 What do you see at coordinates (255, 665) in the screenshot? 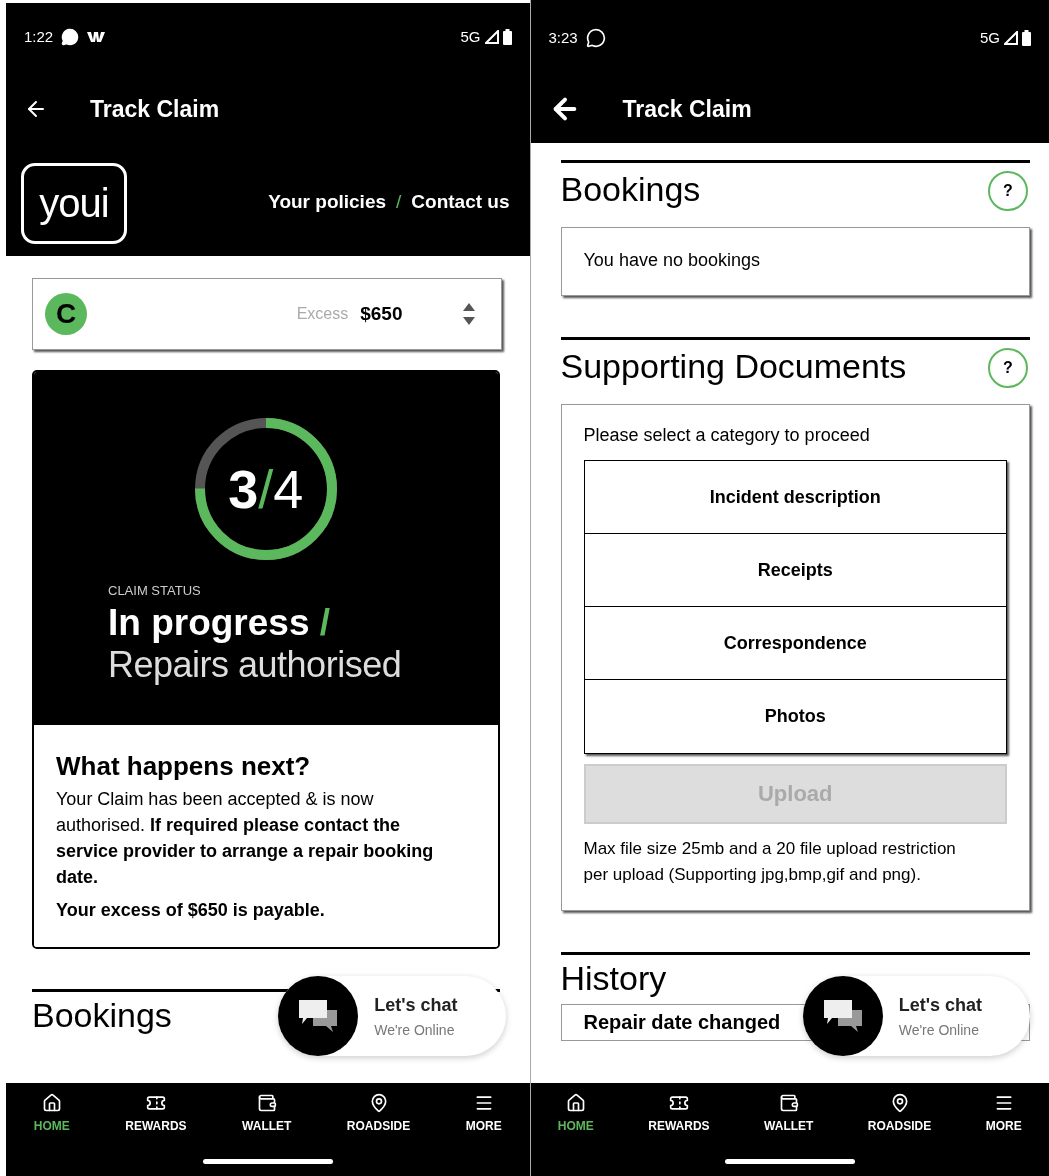
I see `status-subtitle: Repairs authorised` at bounding box center [255, 665].